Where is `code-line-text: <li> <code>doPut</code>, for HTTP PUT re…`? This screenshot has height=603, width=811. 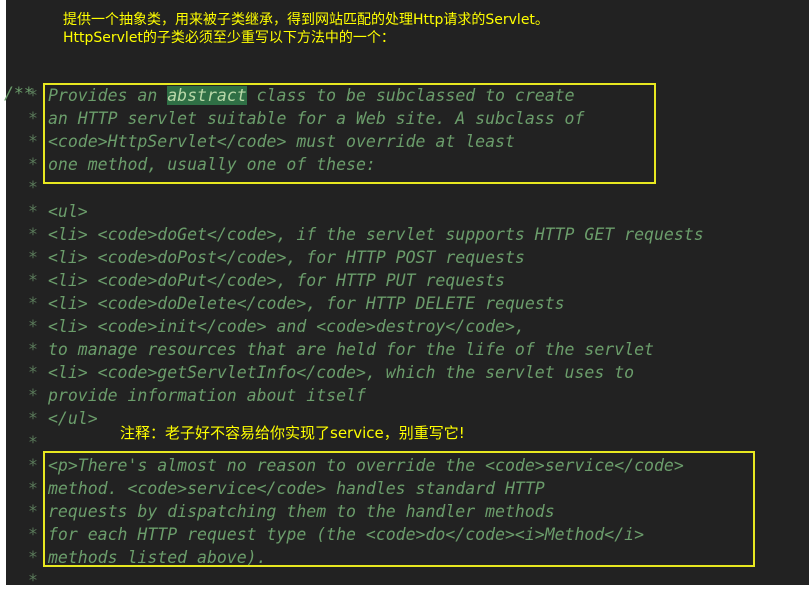
code-line-text: <li> <code>doPut</code>, for HTTP PUT re… is located at coordinates (276, 280).